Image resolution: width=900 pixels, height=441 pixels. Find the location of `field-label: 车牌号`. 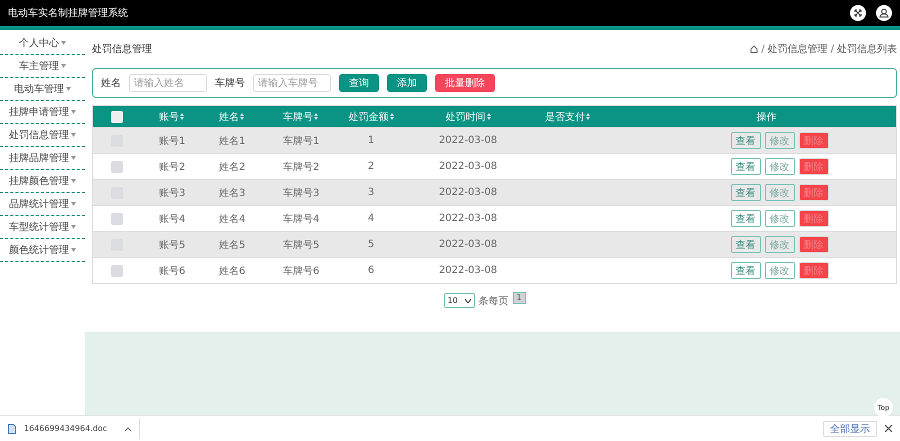

field-label: 车牌号 is located at coordinates (230, 83).